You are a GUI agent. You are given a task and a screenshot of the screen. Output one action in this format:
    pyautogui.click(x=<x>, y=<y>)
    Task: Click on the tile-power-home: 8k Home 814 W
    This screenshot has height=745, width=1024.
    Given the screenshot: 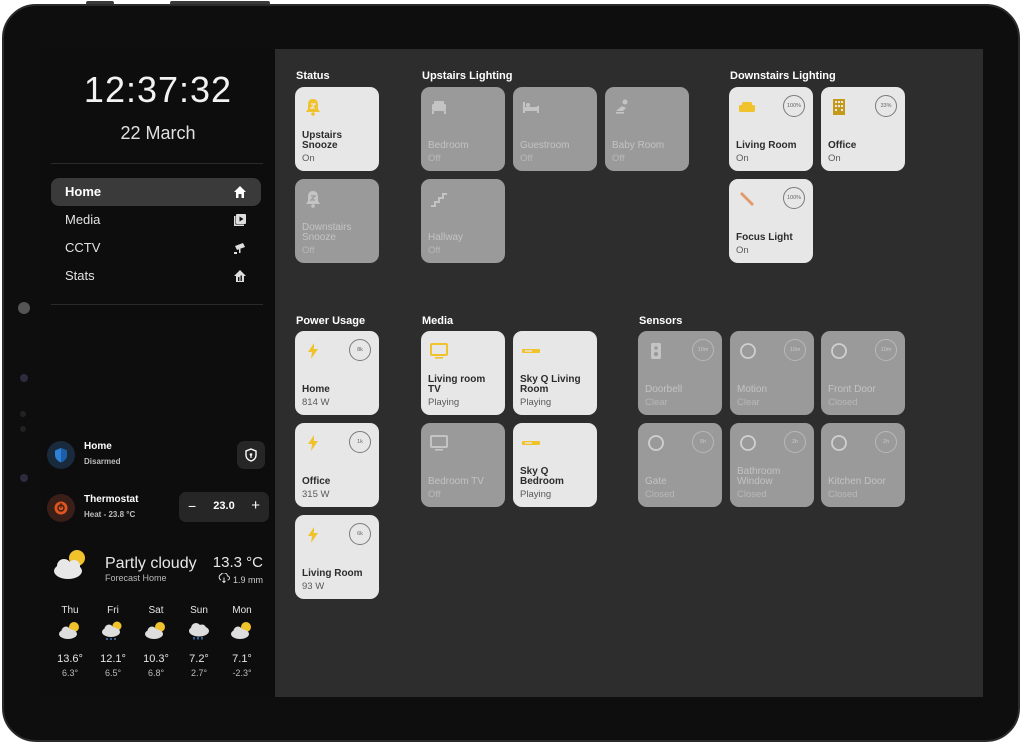 What is the action you would take?
    pyautogui.click(x=337, y=373)
    